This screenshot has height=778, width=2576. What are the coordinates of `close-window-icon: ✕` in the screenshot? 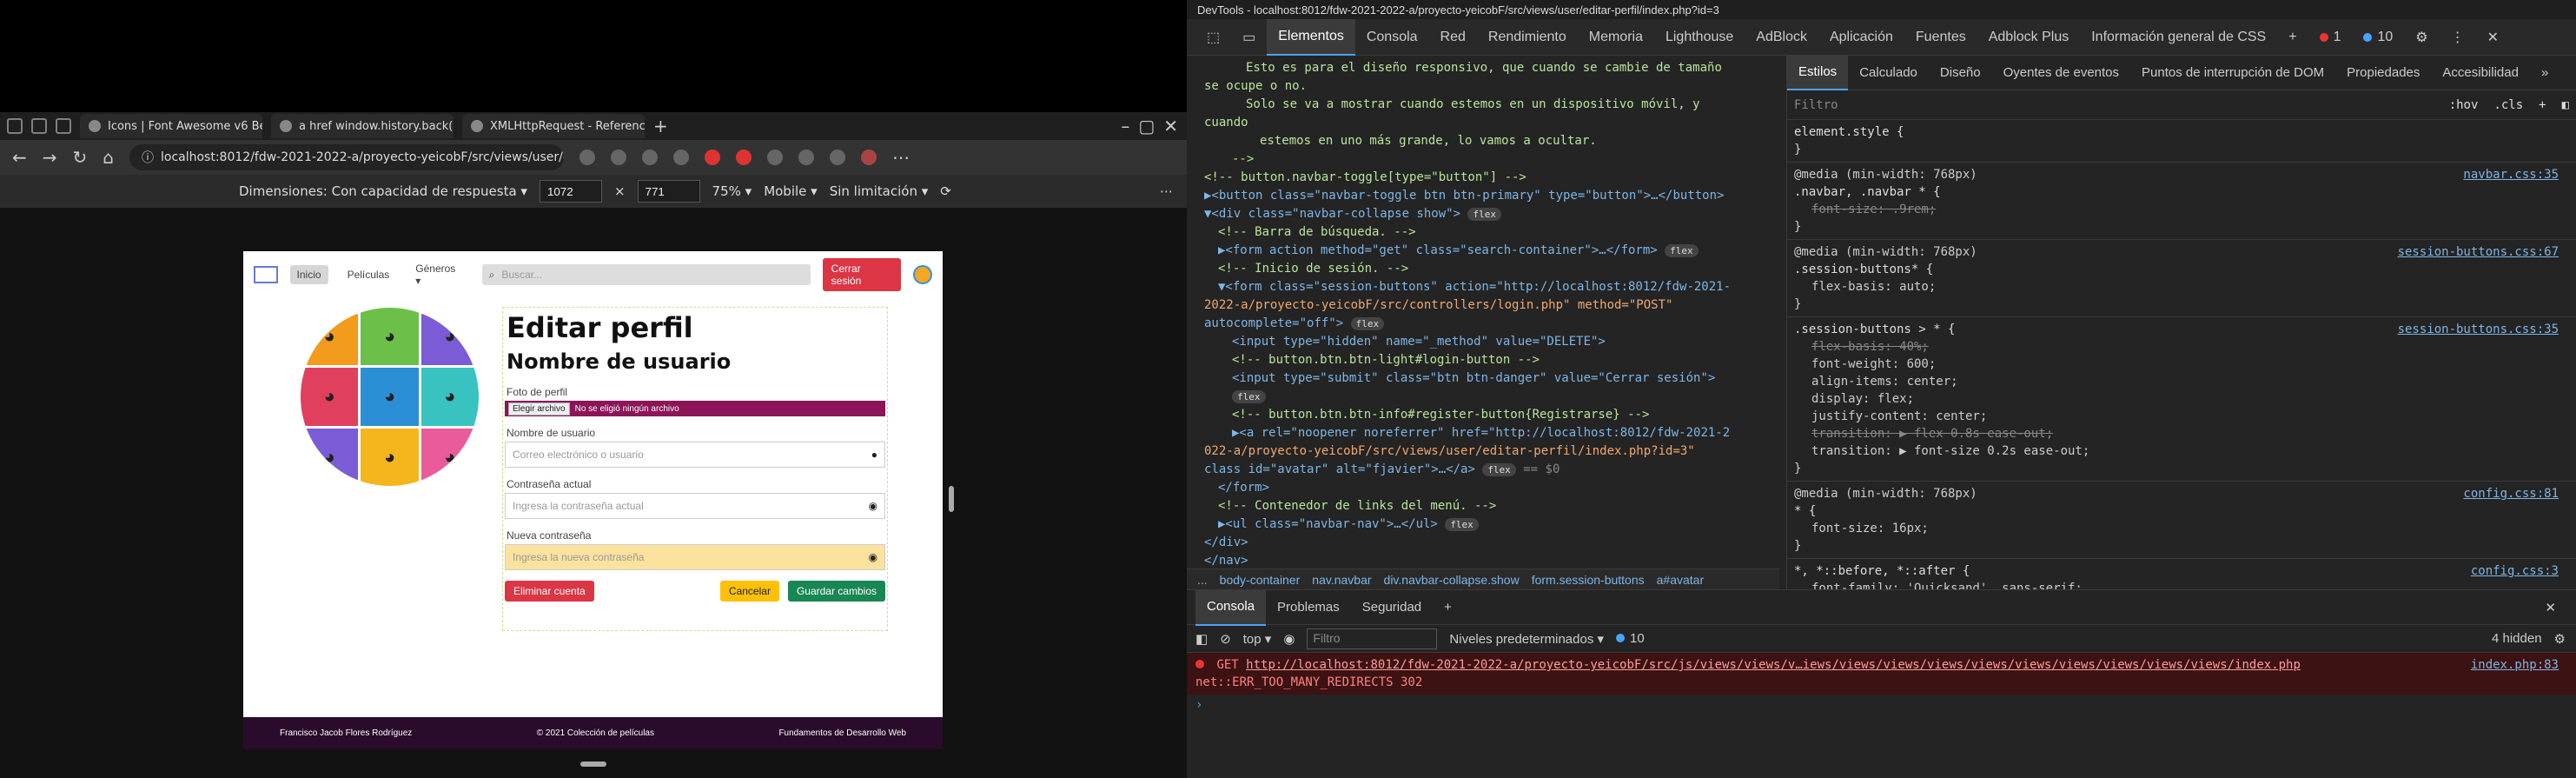 It's located at (1170, 126).